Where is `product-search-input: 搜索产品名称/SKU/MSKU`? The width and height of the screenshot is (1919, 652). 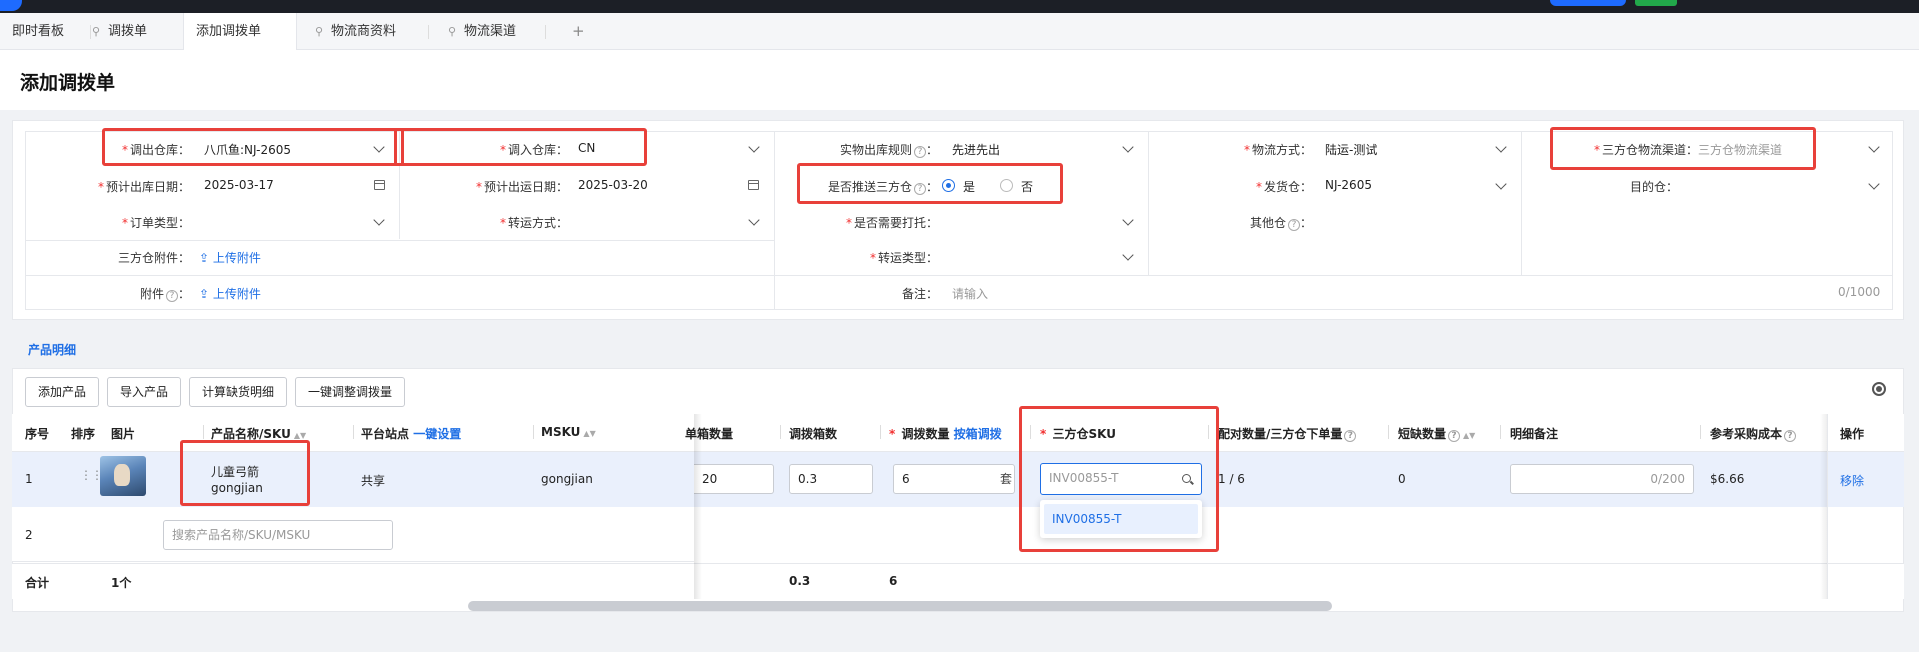
product-search-input: 搜索产品名称/SKU/MSKU is located at coordinates (278, 535).